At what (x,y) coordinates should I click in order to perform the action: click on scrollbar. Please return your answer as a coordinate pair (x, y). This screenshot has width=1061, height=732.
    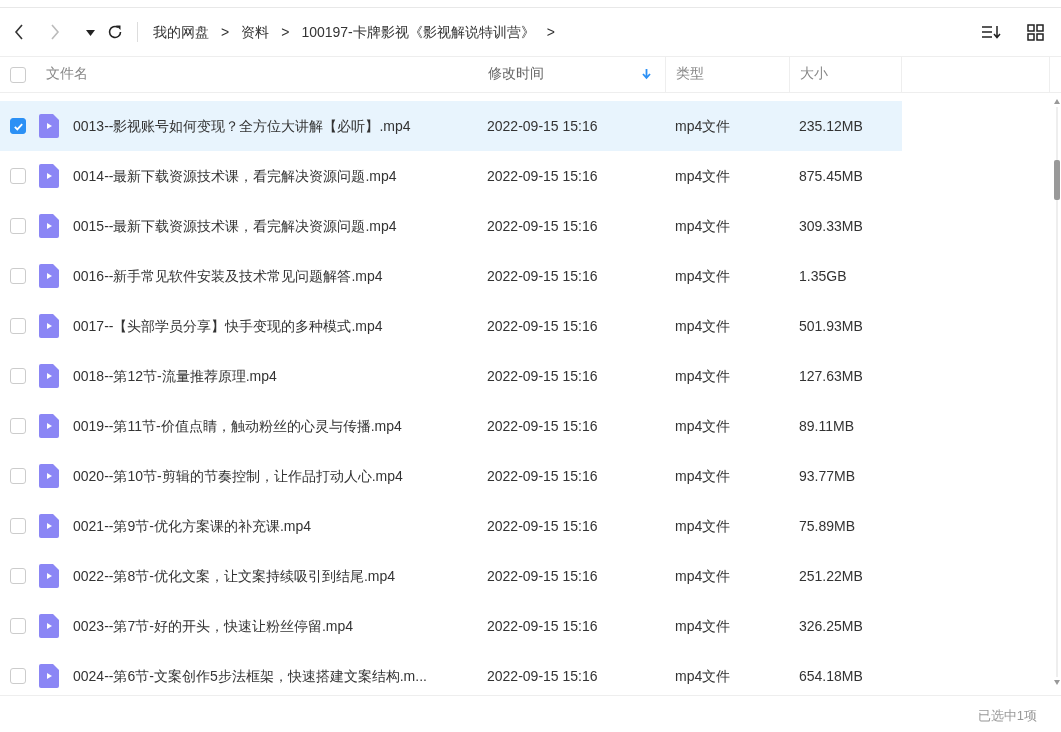
    Looking at the image, I should click on (1057, 392).